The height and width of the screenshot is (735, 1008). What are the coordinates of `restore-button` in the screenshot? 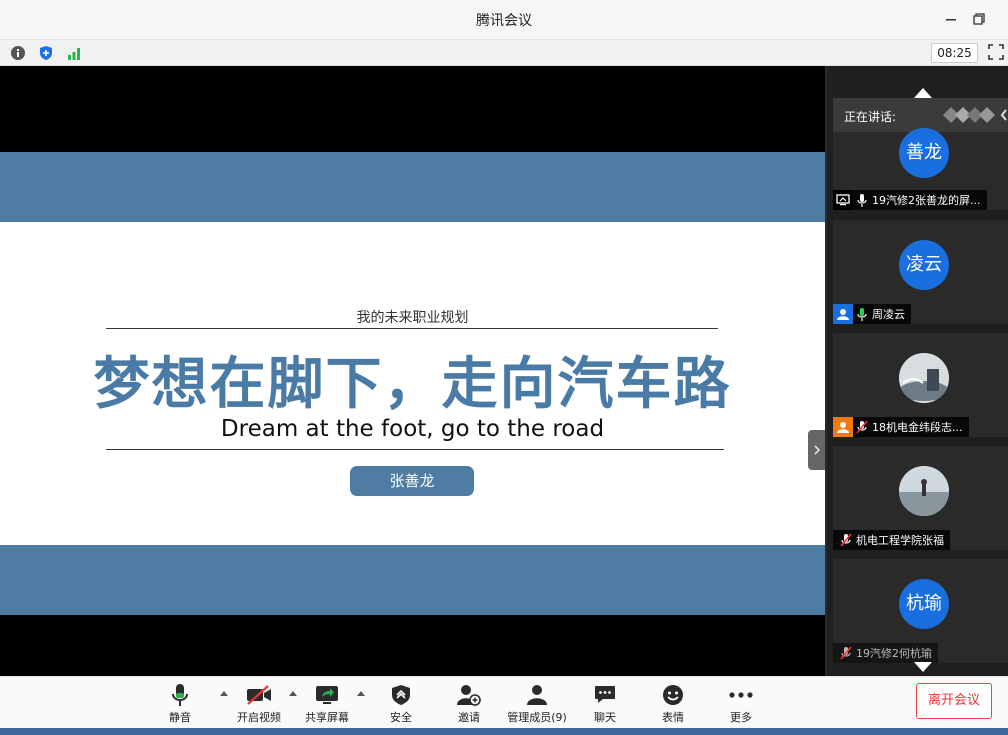 It's located at (979, 19).